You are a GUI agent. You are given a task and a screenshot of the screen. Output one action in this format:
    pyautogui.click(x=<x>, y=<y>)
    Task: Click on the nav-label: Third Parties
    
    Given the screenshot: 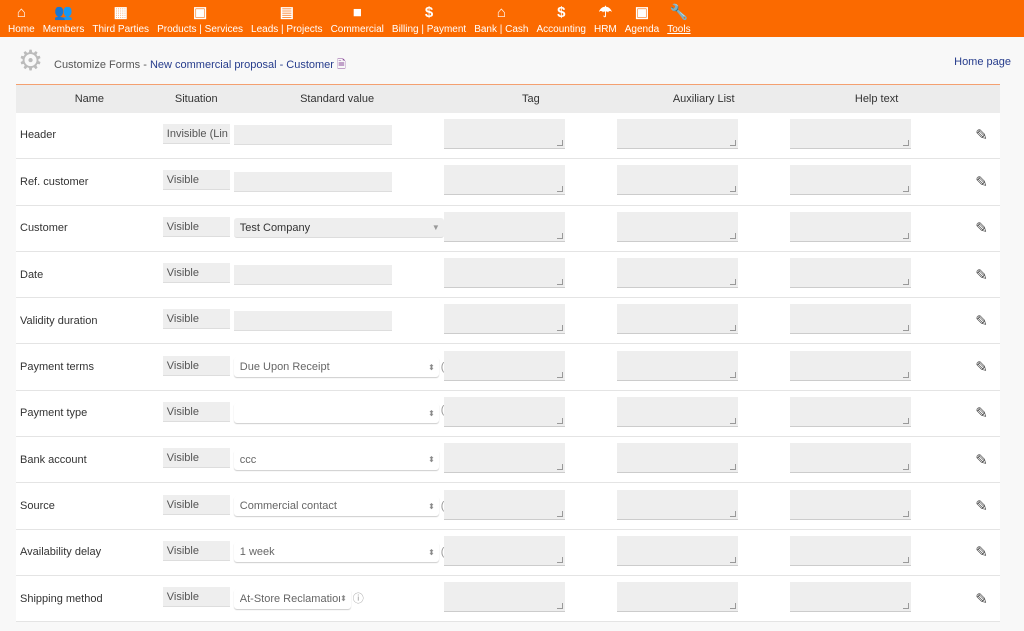 What is the action you would take?
    pyautogui.click(x=121, y=29)
    